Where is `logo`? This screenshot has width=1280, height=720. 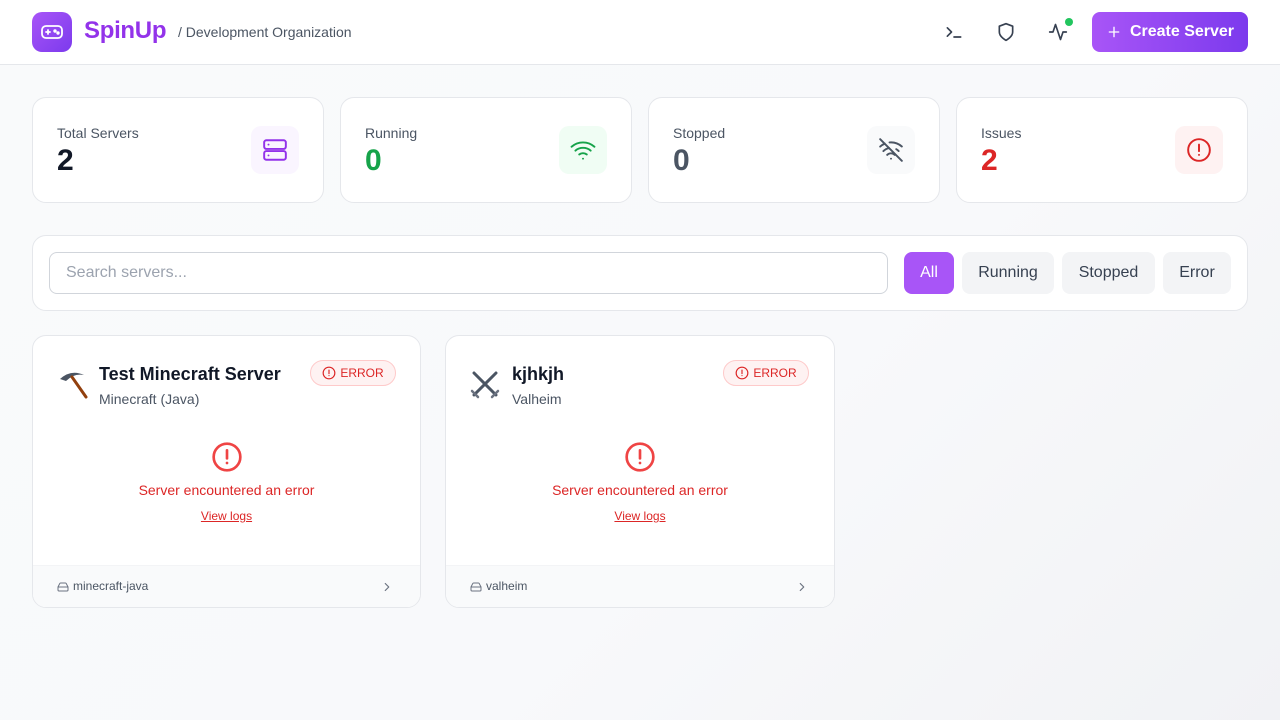 logo is located at coordinates (52, 32).